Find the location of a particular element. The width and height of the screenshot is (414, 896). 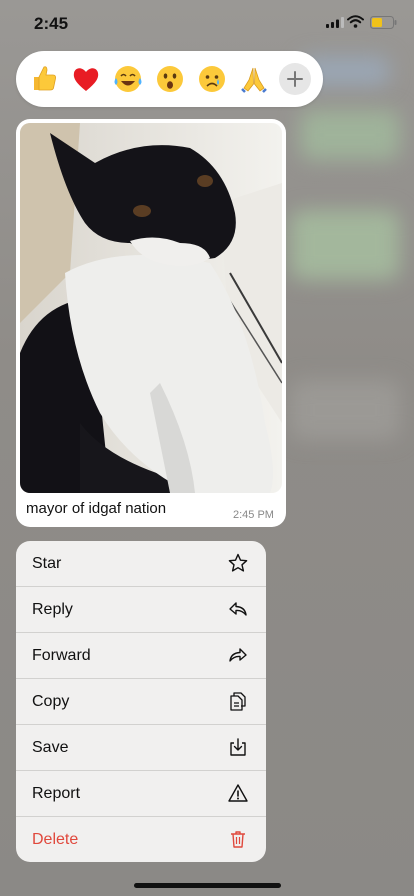

menu-item-label: Forward is located at coordinates (61, 655).